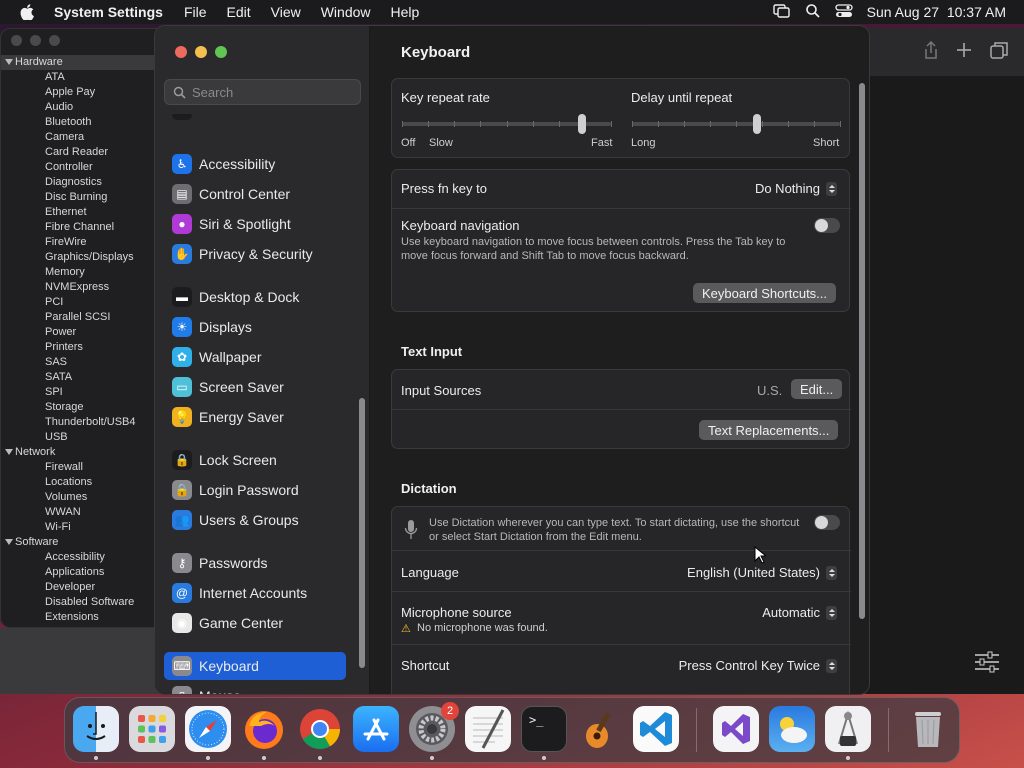  Describe the element at coordinates (272, 92) in the screenshot. I see `search-input` at that location.